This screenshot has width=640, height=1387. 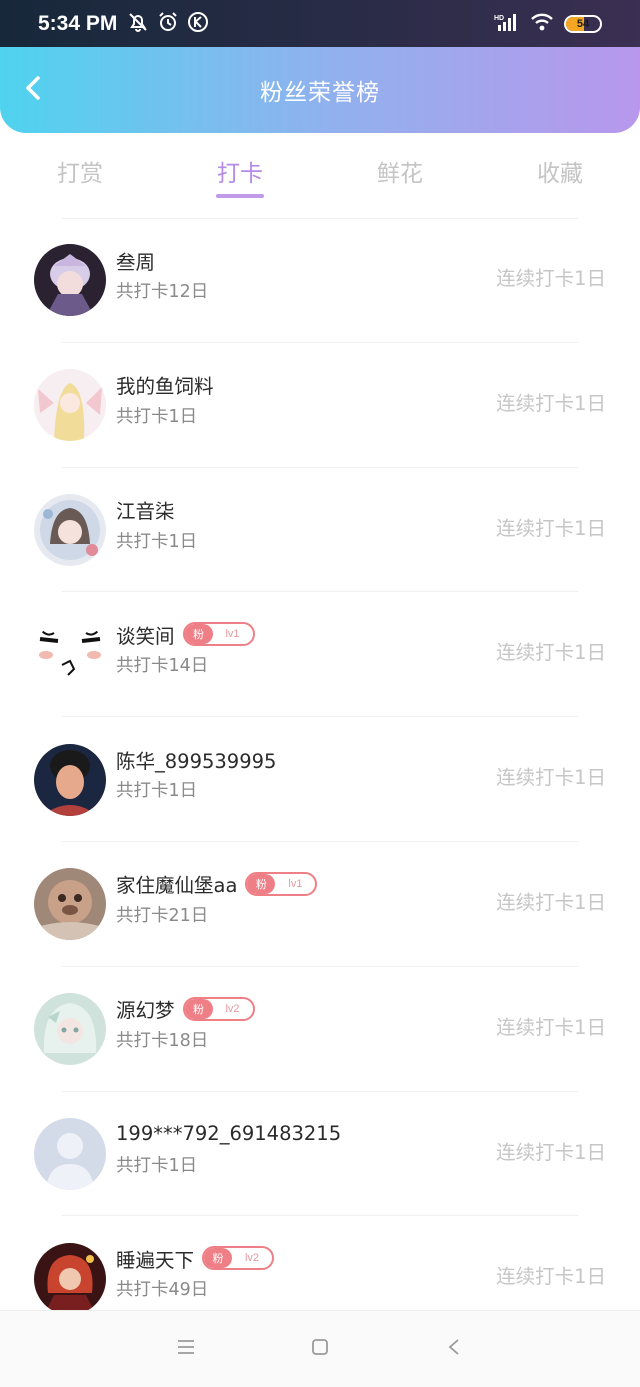 I want to click on row-info: 睡遍天下 粉 lv2 共打卡49日, so click(x=195, y=1273).